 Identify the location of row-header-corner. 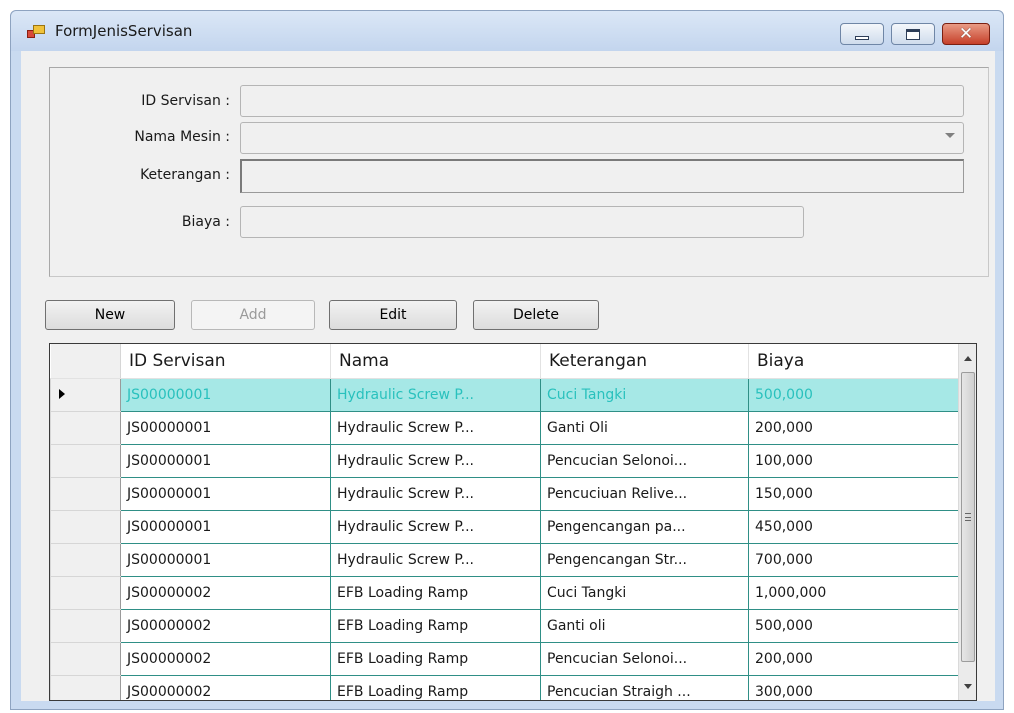
(85, 361).